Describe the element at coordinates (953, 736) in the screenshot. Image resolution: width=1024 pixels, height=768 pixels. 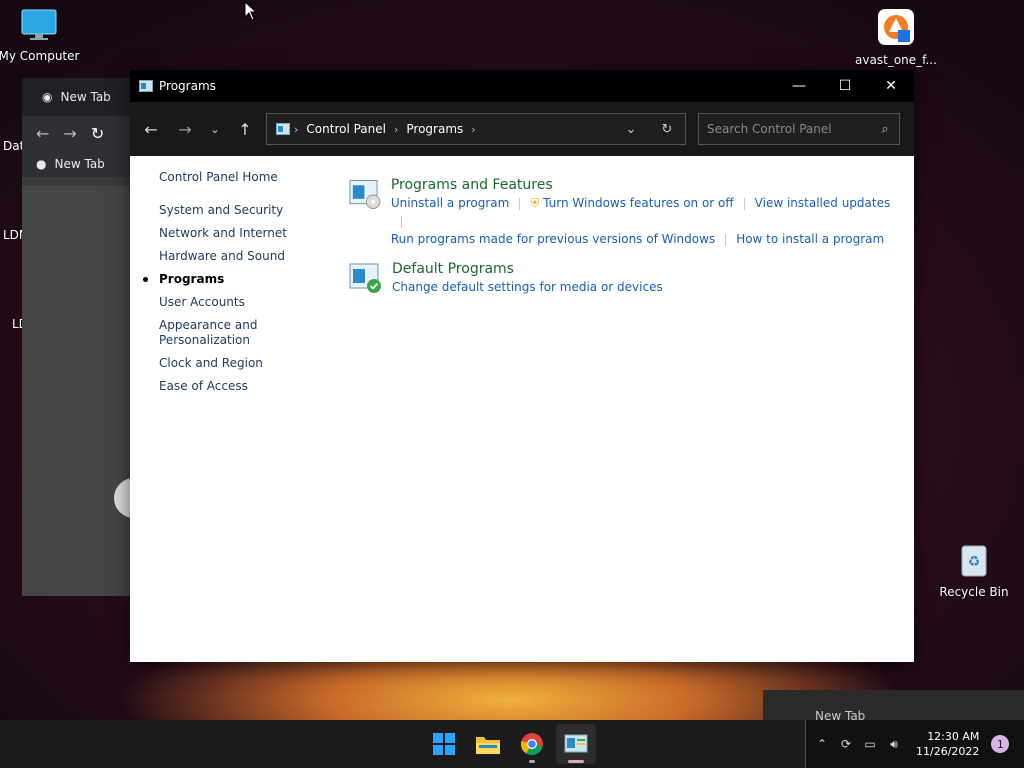
I see `clock-time: 12:30 AM` at that location.